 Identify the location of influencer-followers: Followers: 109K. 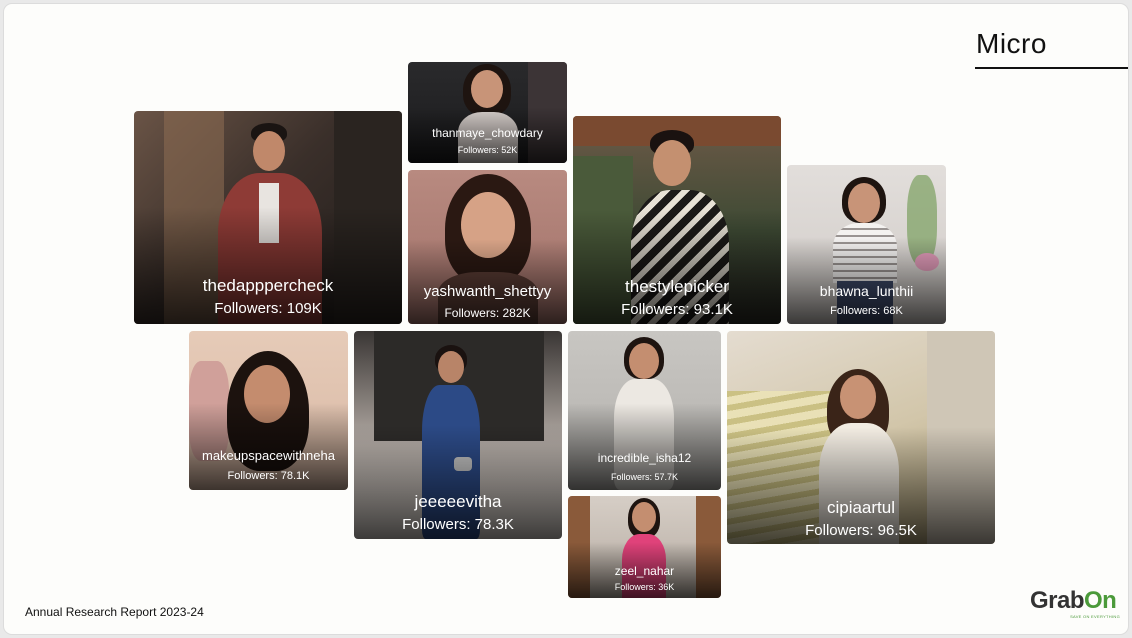
(268, 308).